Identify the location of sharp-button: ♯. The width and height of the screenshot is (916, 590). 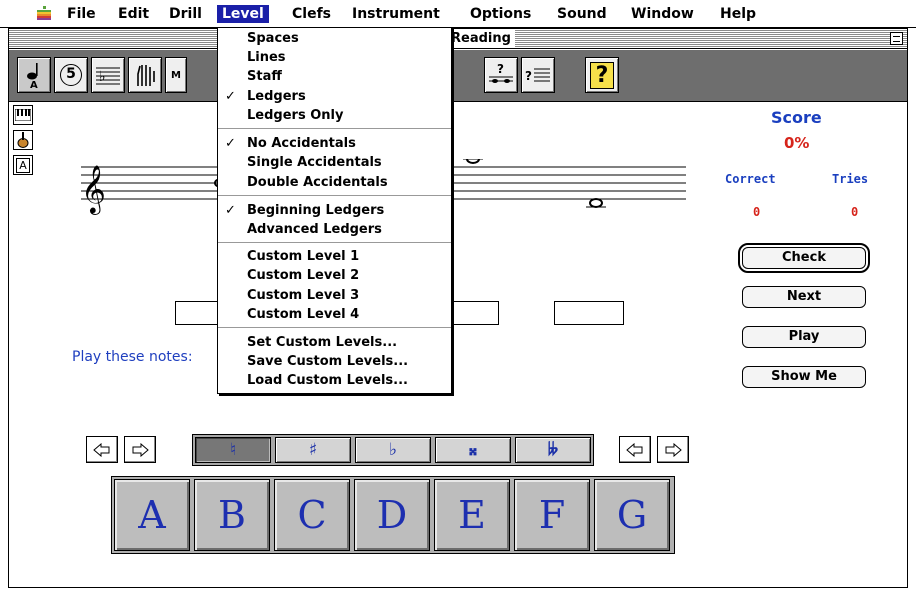
(313, 450).